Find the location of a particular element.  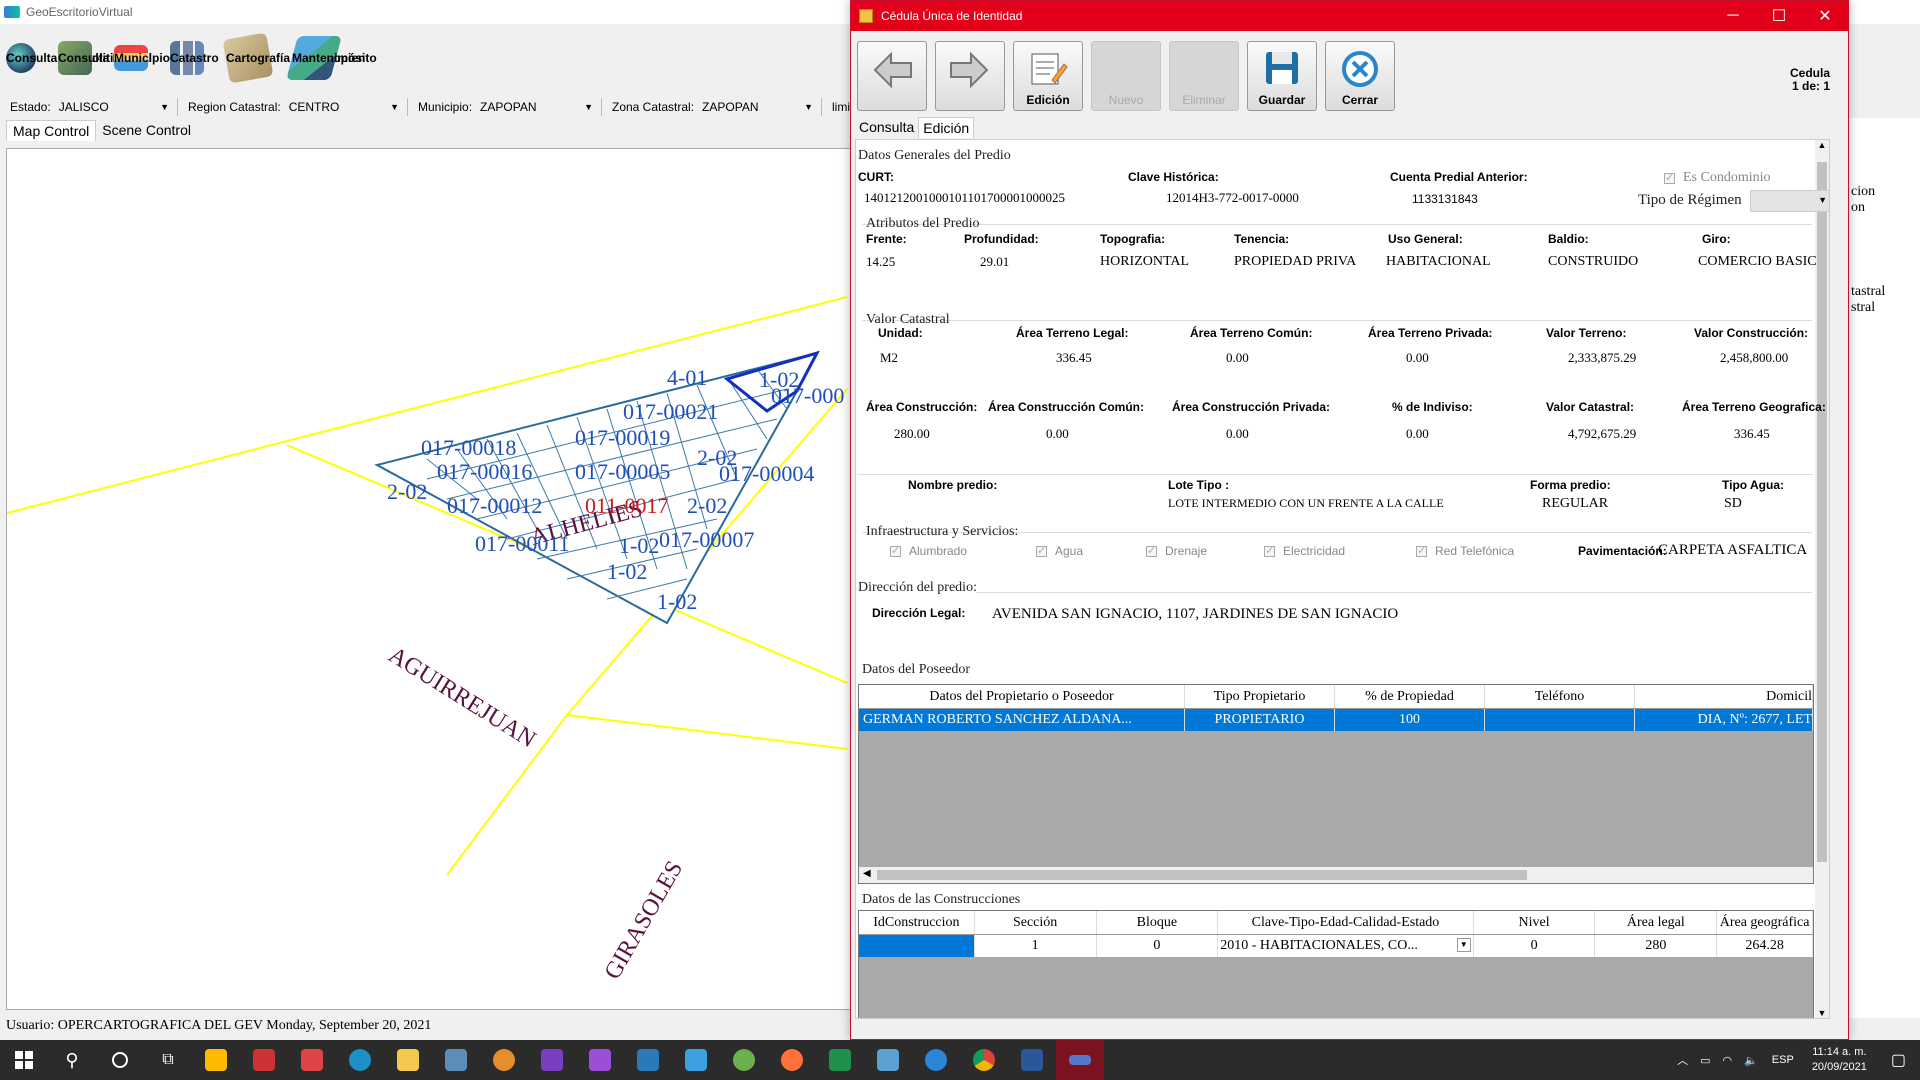

next-button is located at coordinates (970, 76).